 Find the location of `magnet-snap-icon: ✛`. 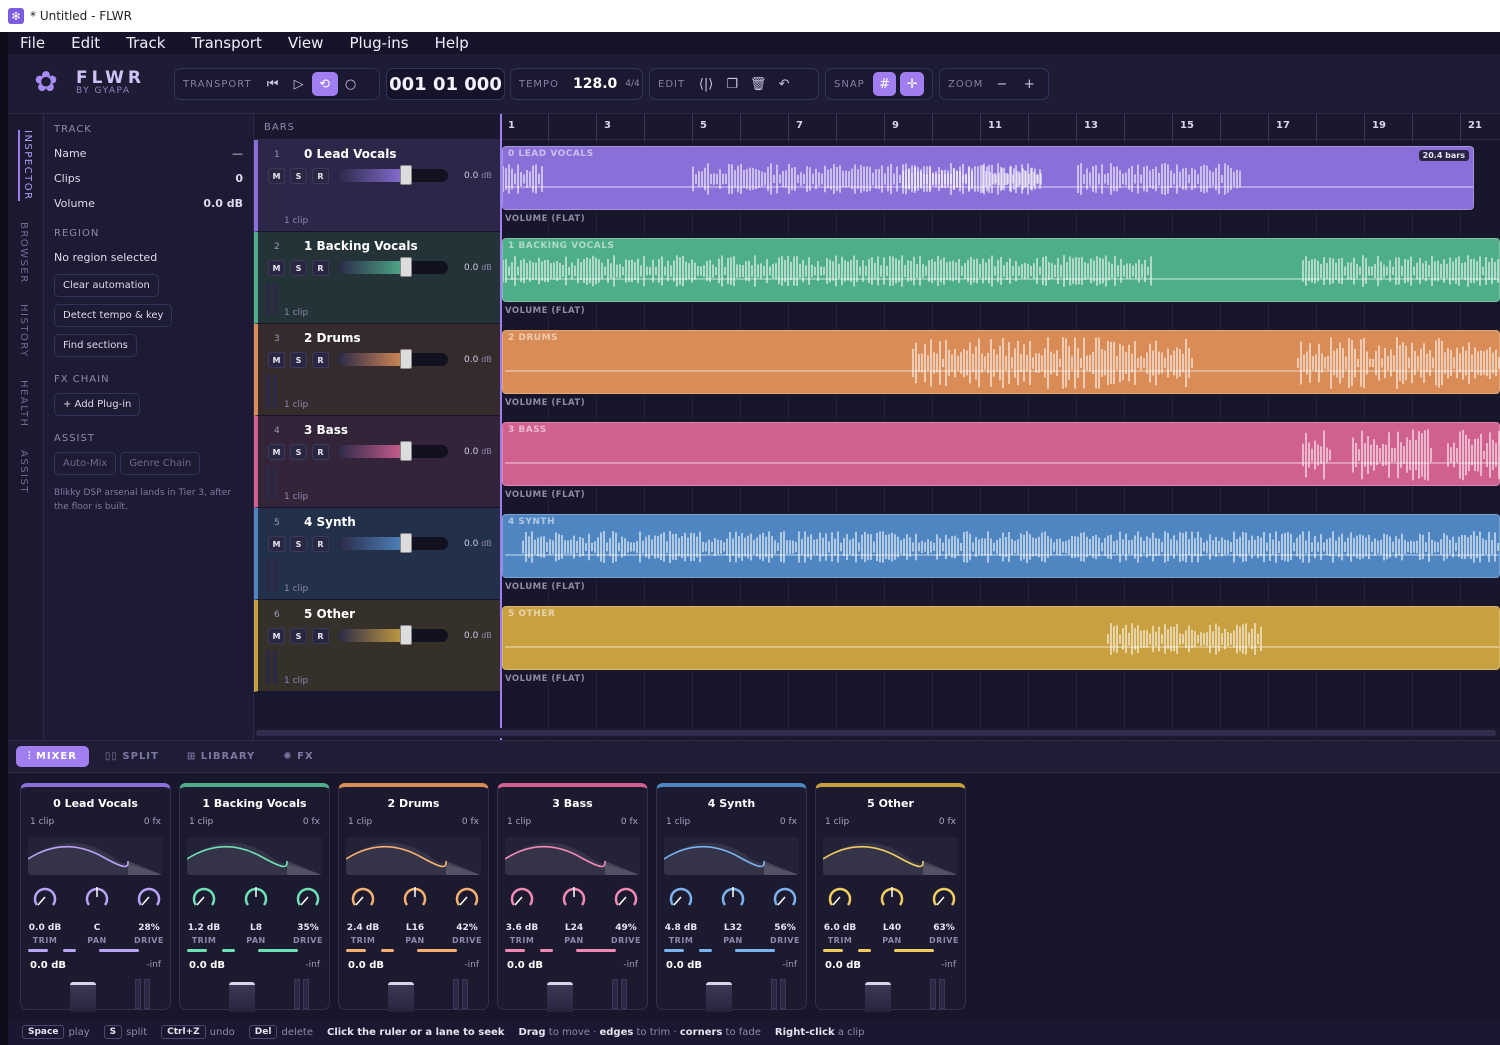

magnet-snap-icon: ✛ is located at coordinates (912, 84).